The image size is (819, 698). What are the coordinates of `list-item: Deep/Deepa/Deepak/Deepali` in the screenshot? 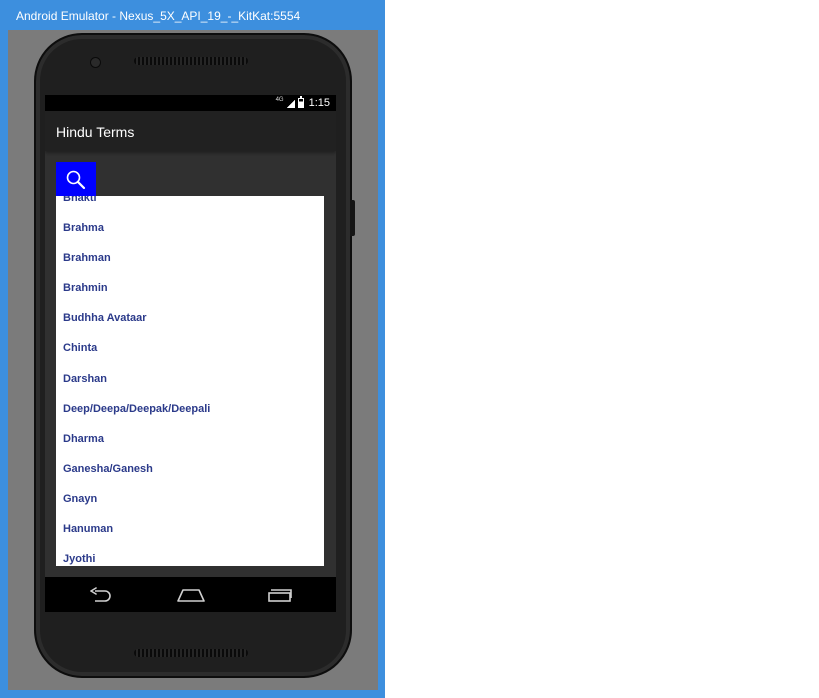 It's located at (190, 409).